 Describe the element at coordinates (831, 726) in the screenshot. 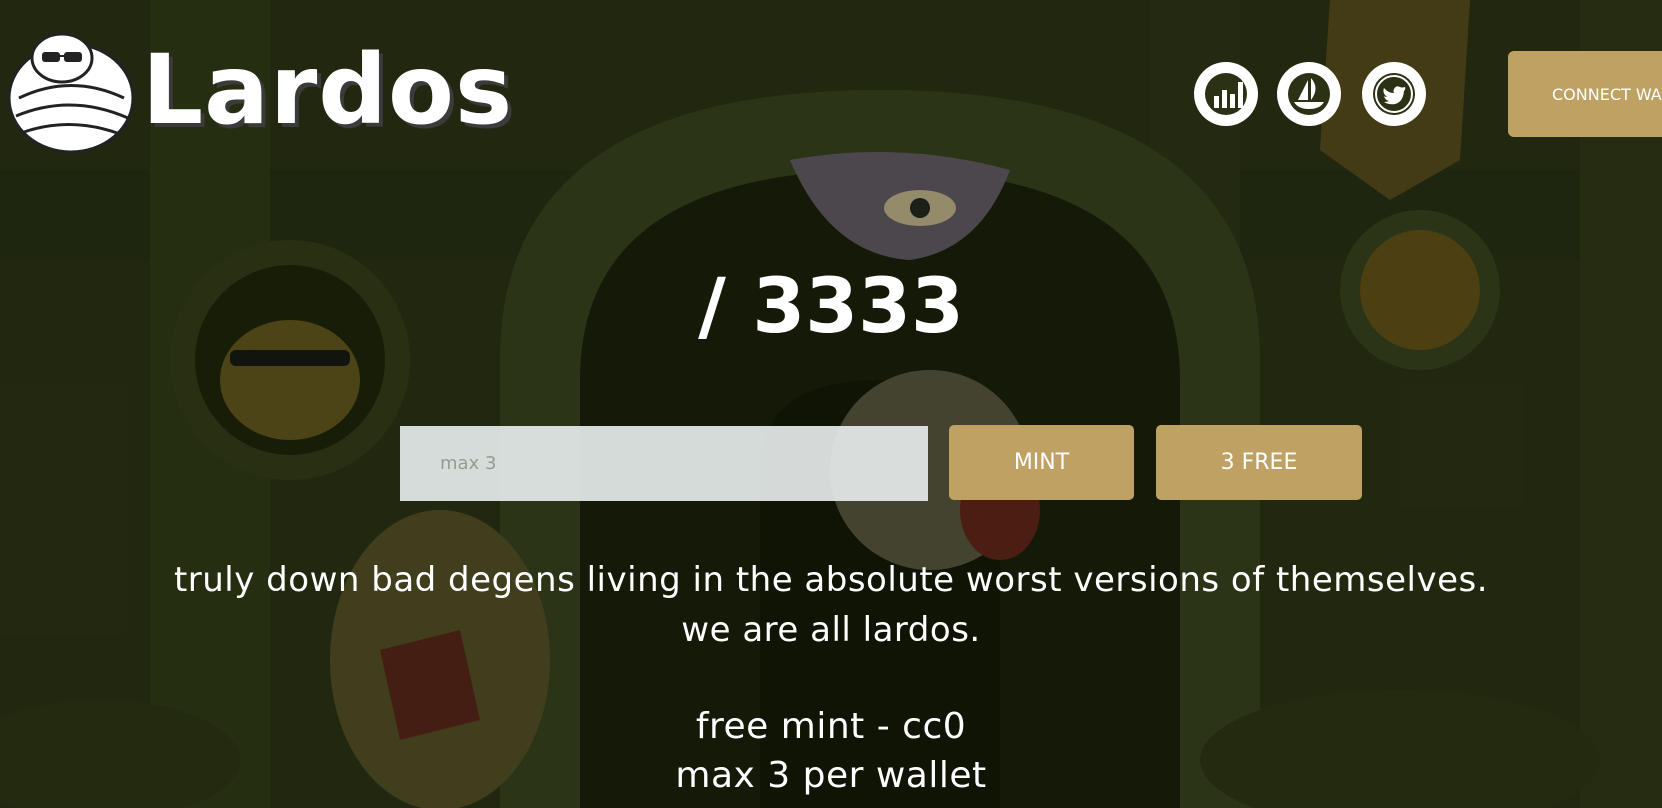

I see `free-mint-note: free mint - cc0` at that location.